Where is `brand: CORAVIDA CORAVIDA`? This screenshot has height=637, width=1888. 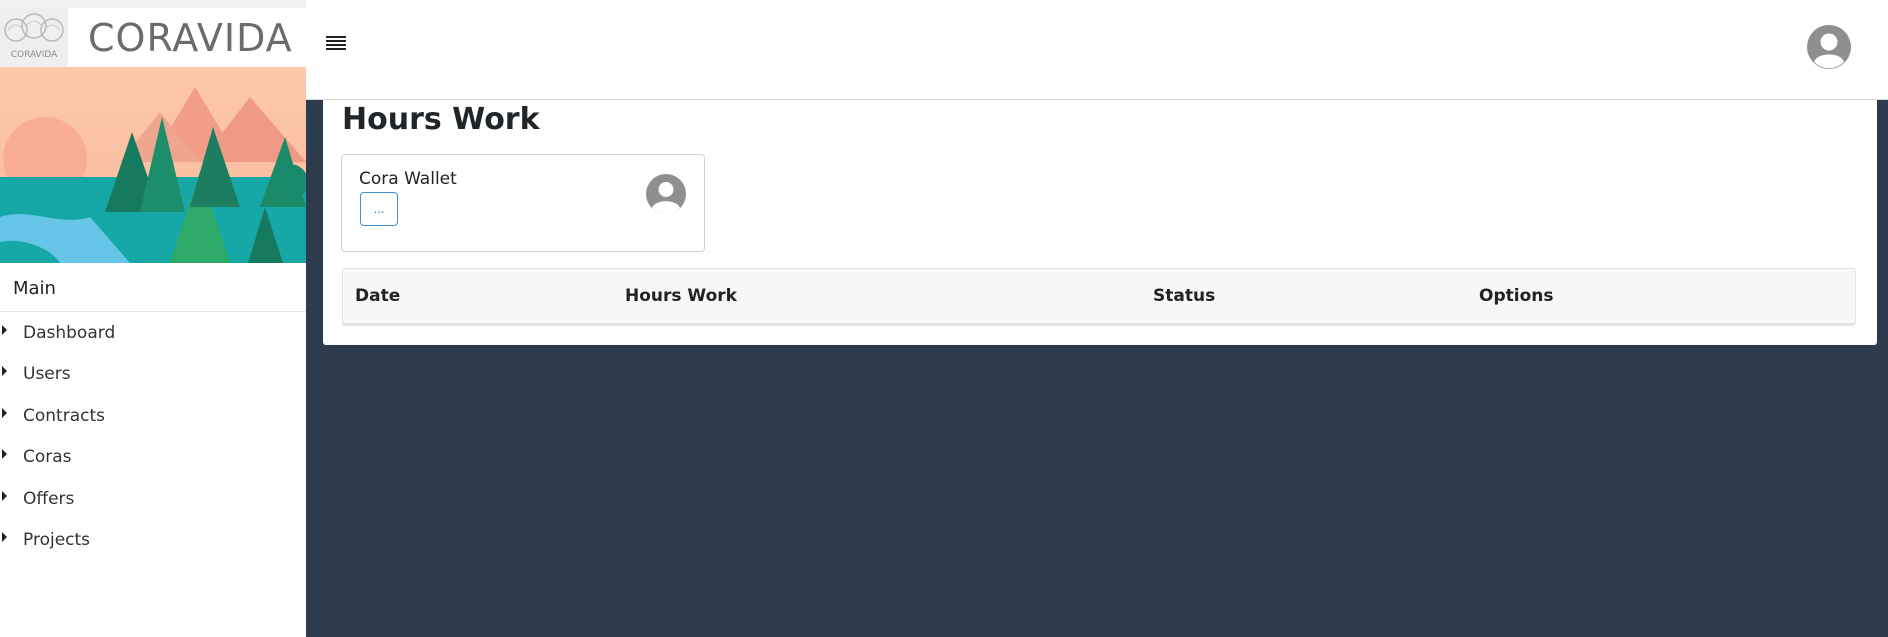
brand: CORAVIDA CORAVIDA is located at coordinates (153, 37).